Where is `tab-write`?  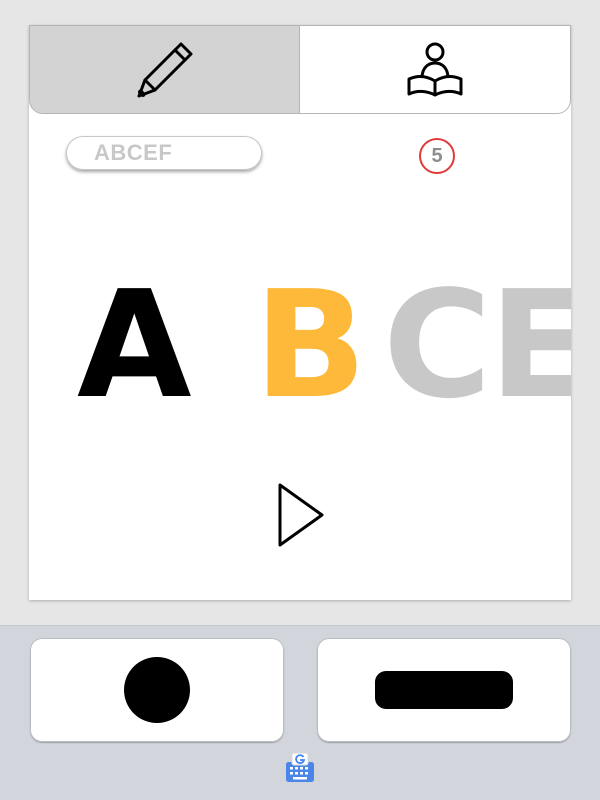
tab-write is located at coordinates (164, 69).